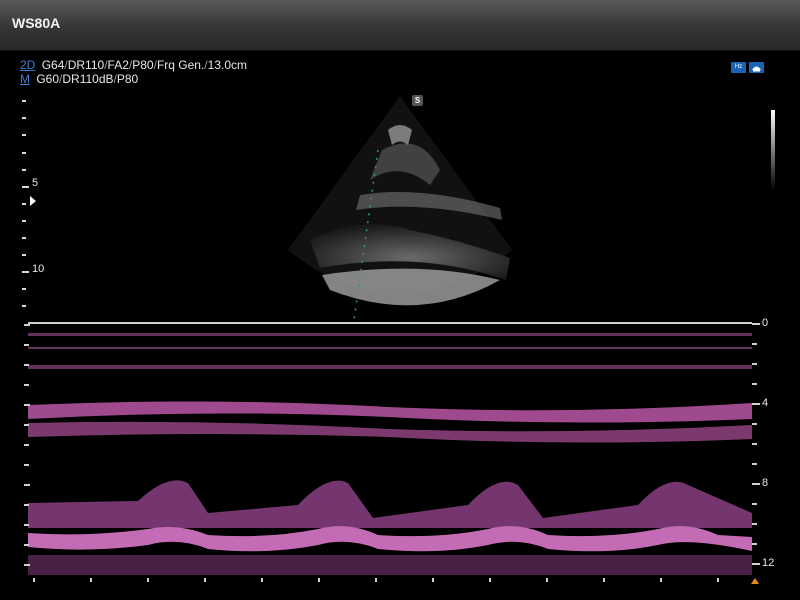 The height and width of the screenshot is (600, 800). I want to click on param-2d-freq: Frq Gen., so click(180, 65).